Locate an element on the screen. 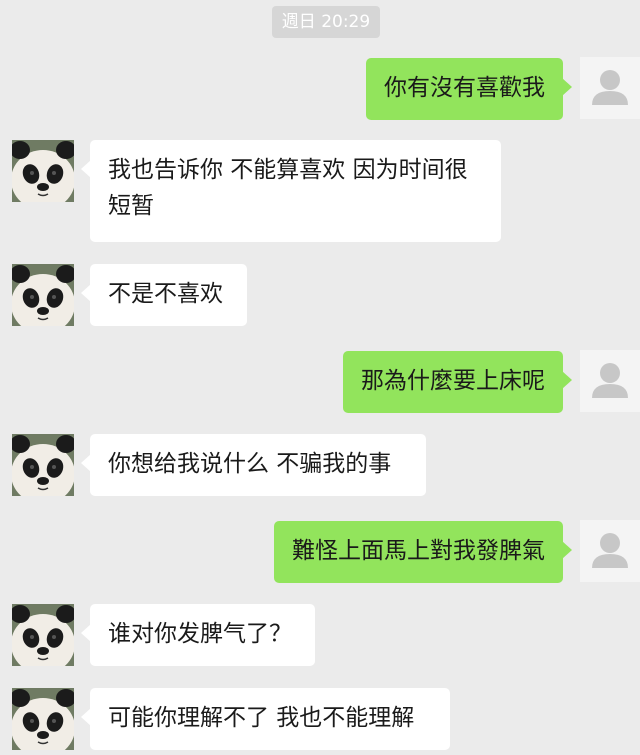  message-bubble-incoming: 可能你理解不了 我也不能理解 is located at coordinates (265, 719).